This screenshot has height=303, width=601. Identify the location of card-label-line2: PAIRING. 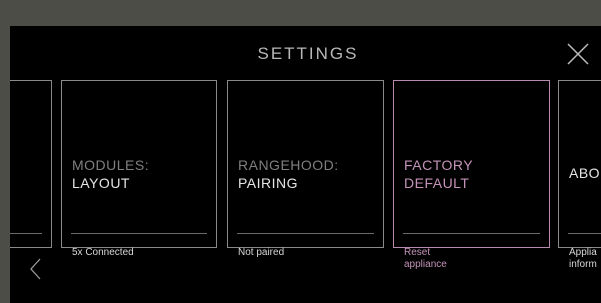
(268, 183).